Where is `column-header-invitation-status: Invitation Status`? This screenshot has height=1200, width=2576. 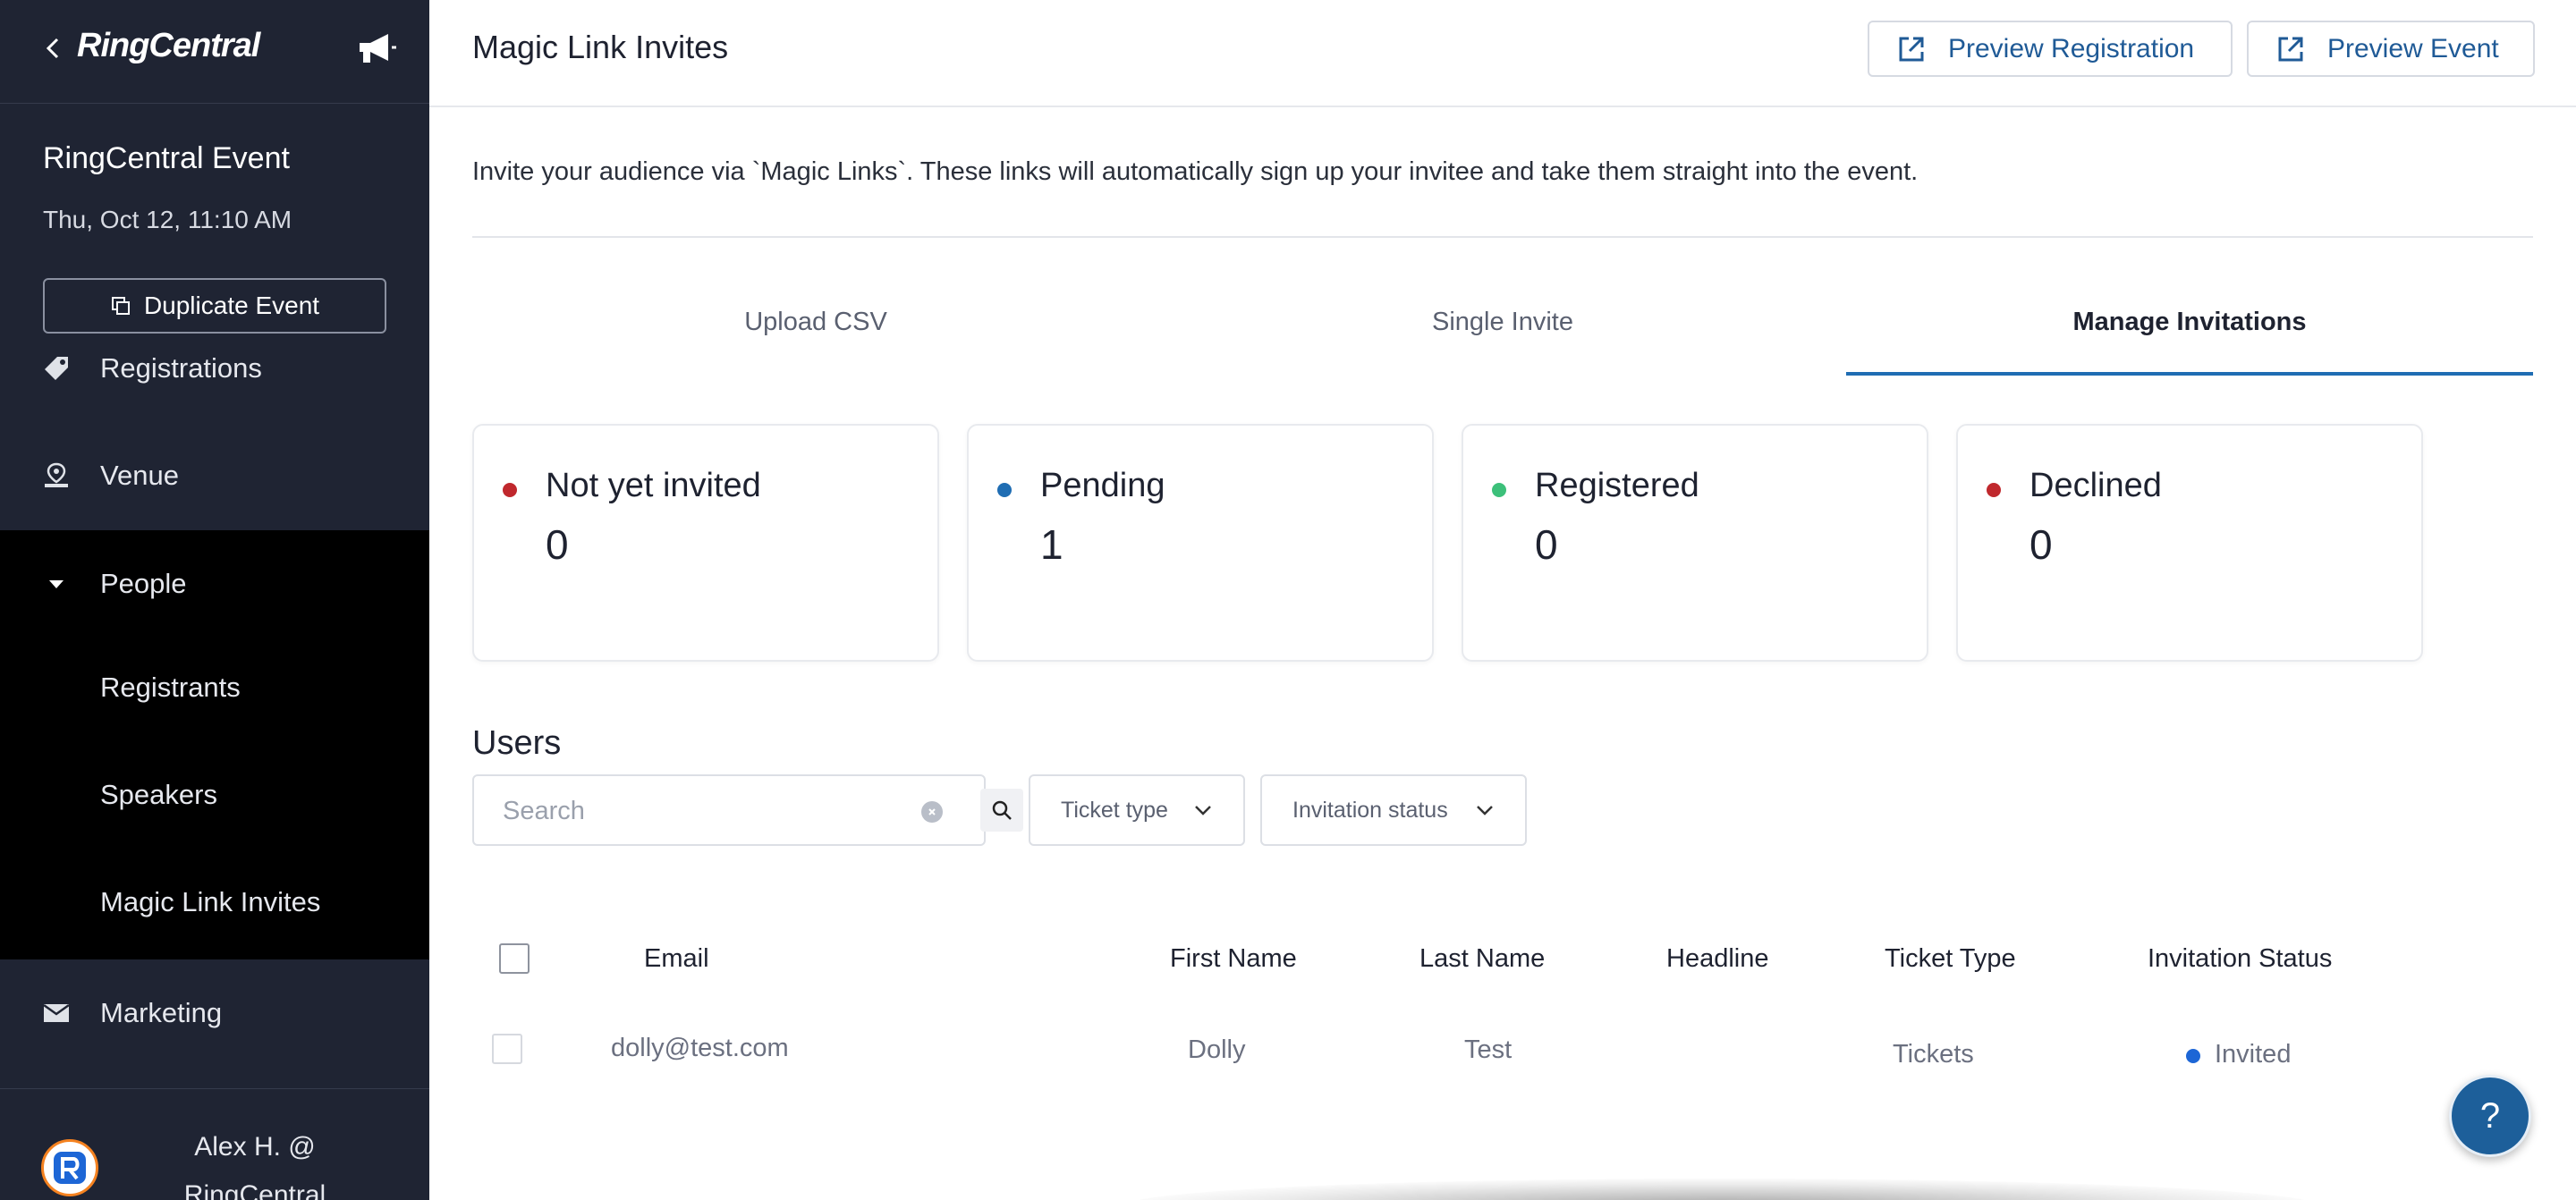
column-header-invitation-status: Invitation Status is located at coordinates (2240, 959).